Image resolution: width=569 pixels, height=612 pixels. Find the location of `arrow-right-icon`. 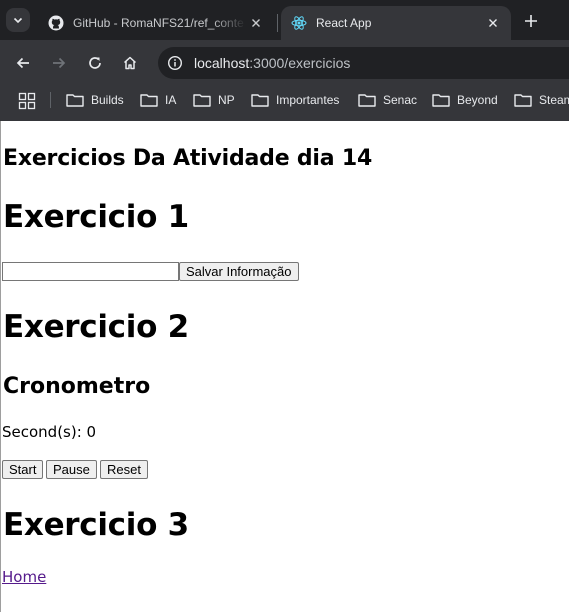

arrow-right-icon is located at coordinates (59, 63).